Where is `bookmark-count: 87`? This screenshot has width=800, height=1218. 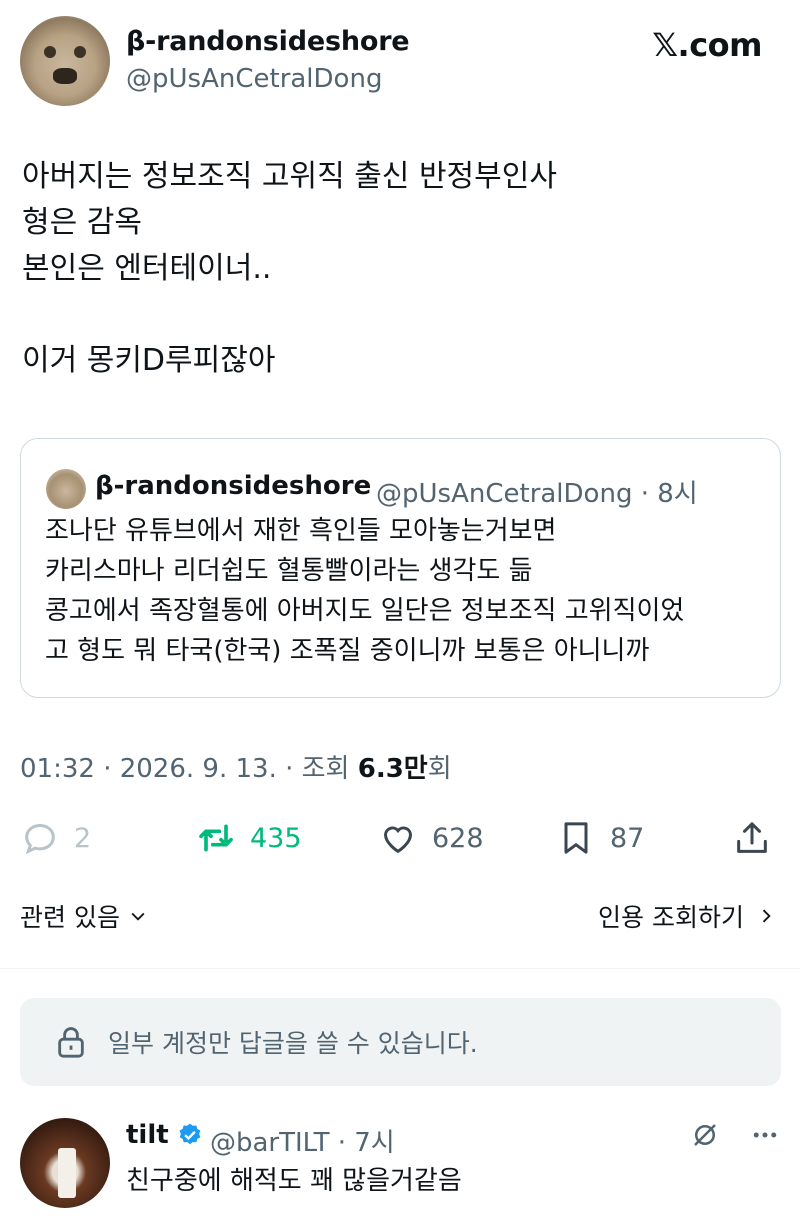
bookmark-count: 87 is located at coordinates (627, 838).